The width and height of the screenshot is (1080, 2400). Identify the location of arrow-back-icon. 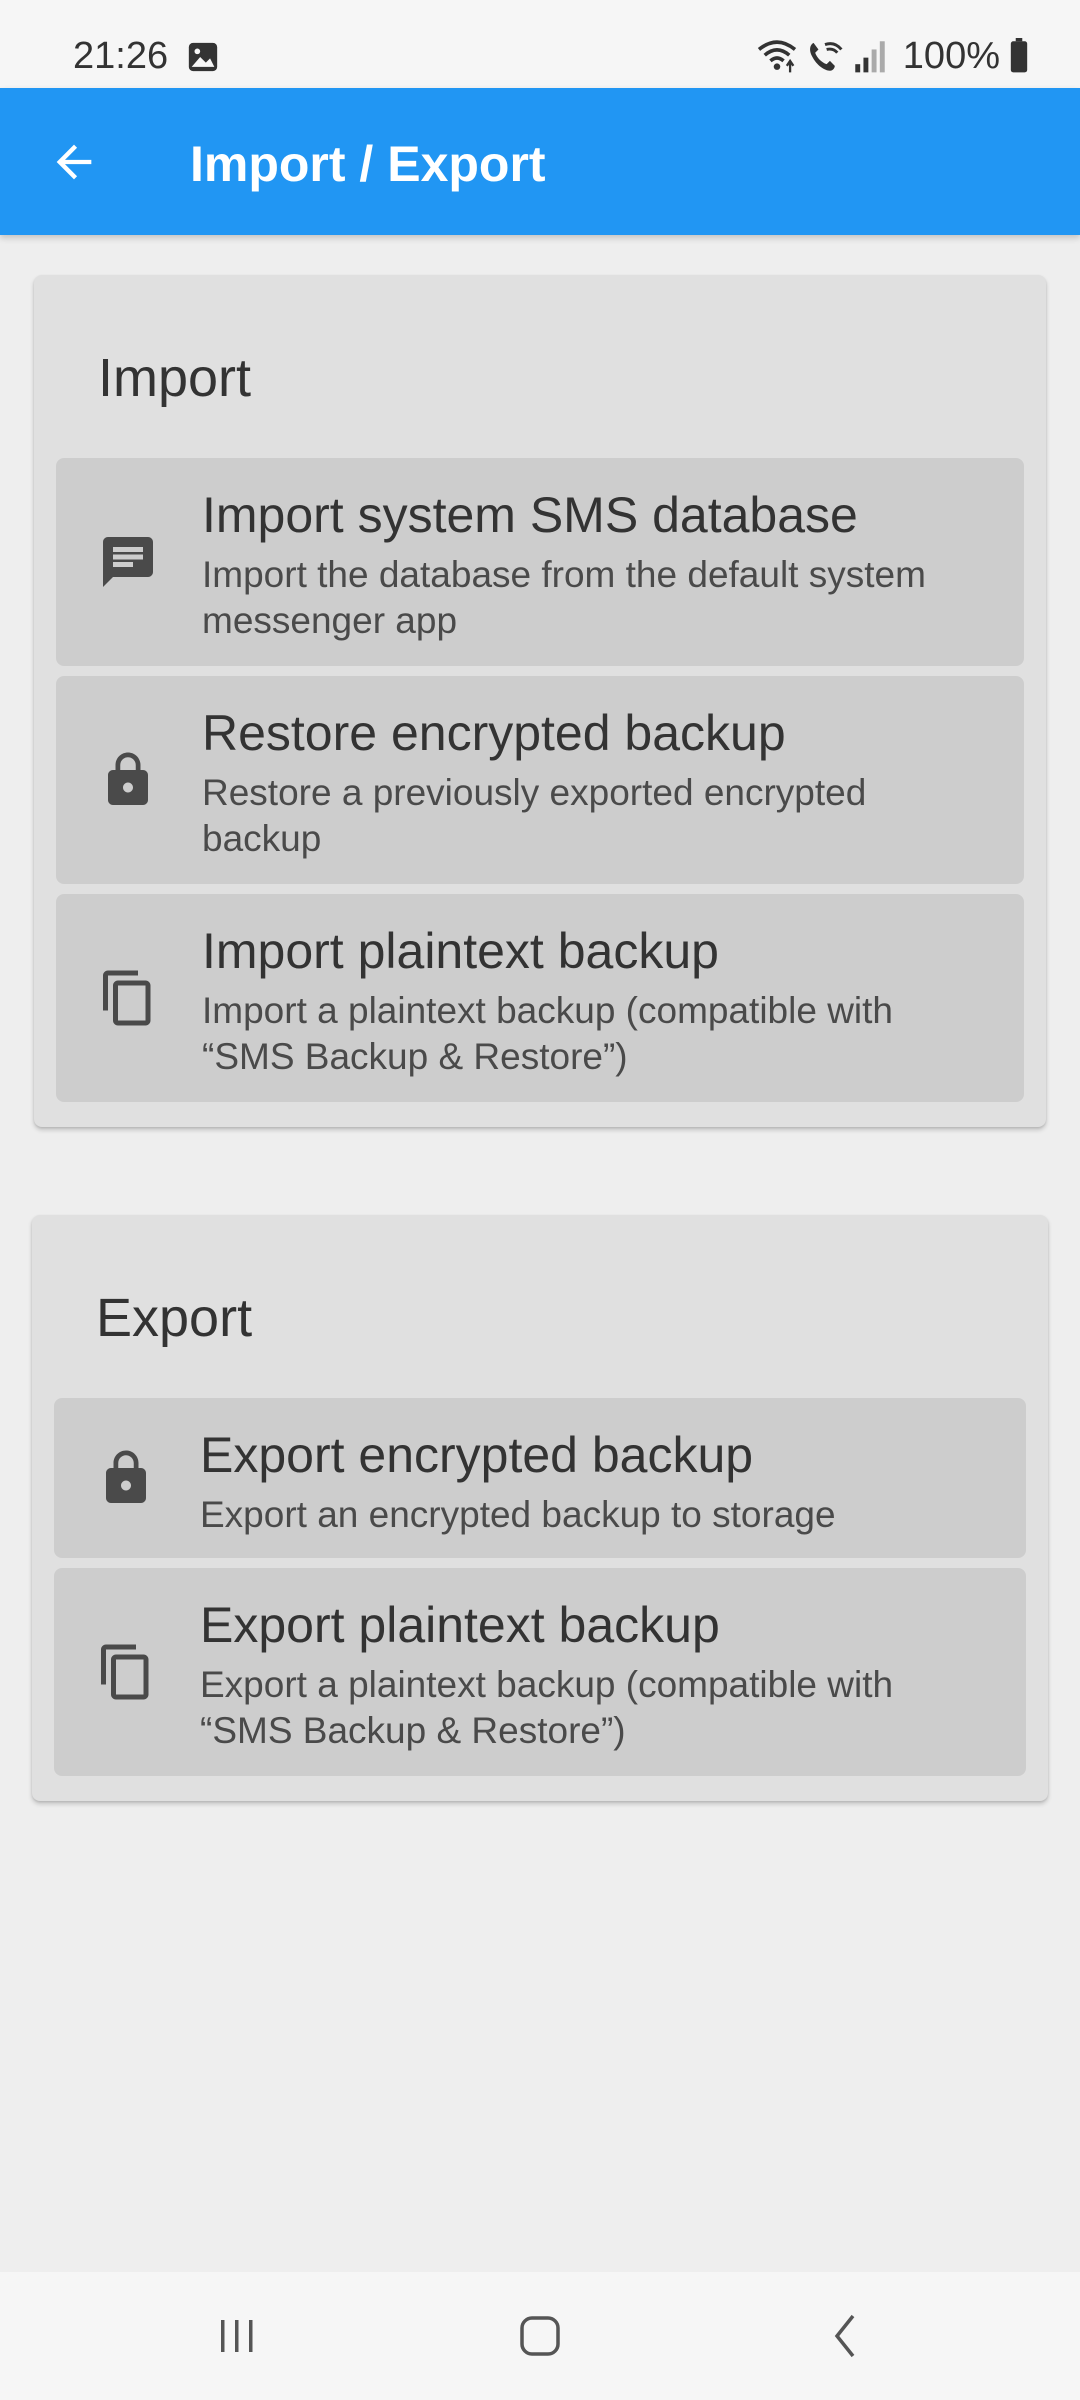
(74, 162).